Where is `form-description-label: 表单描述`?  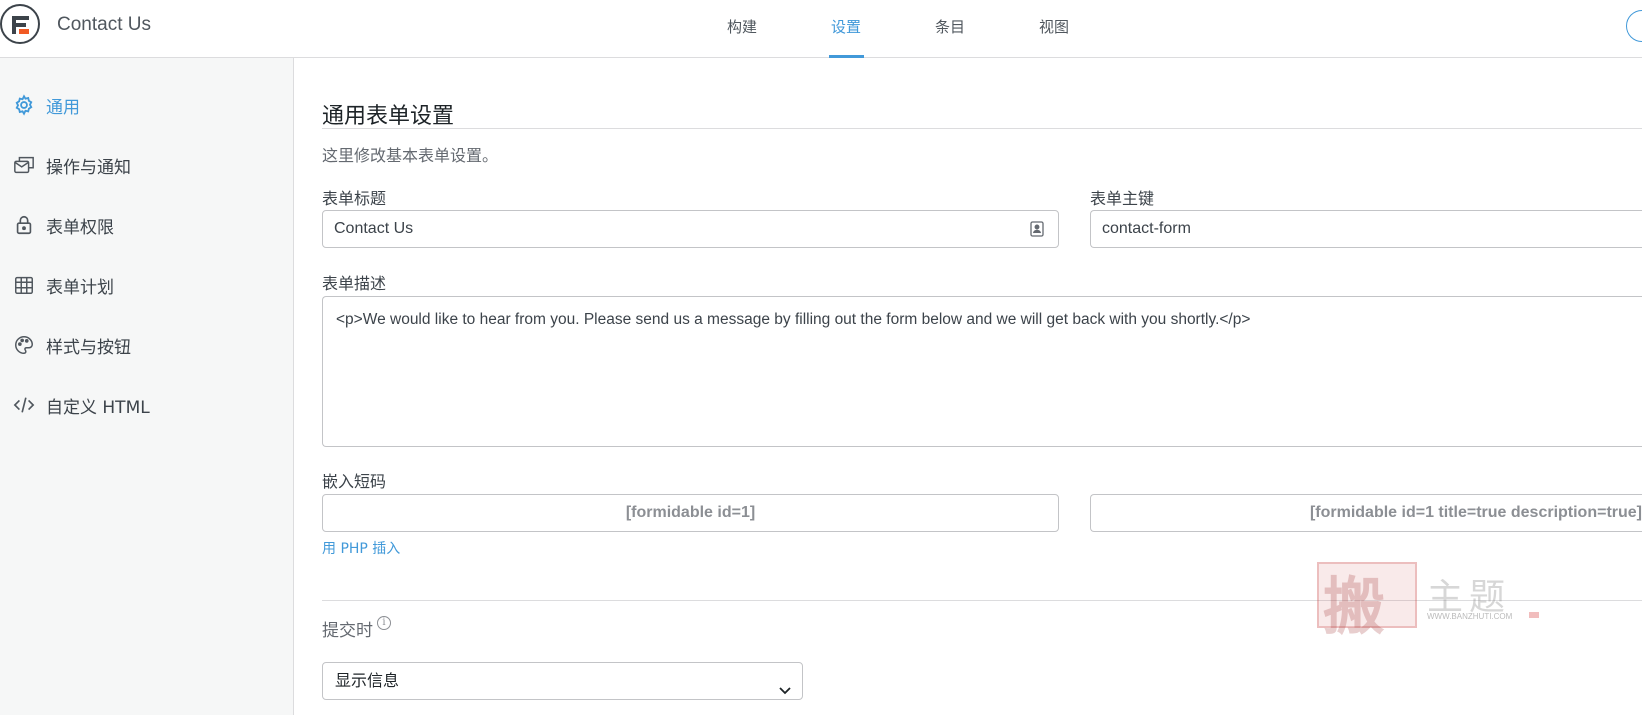
form-description-label: 表单描述 is located at coordinates (354, 283).